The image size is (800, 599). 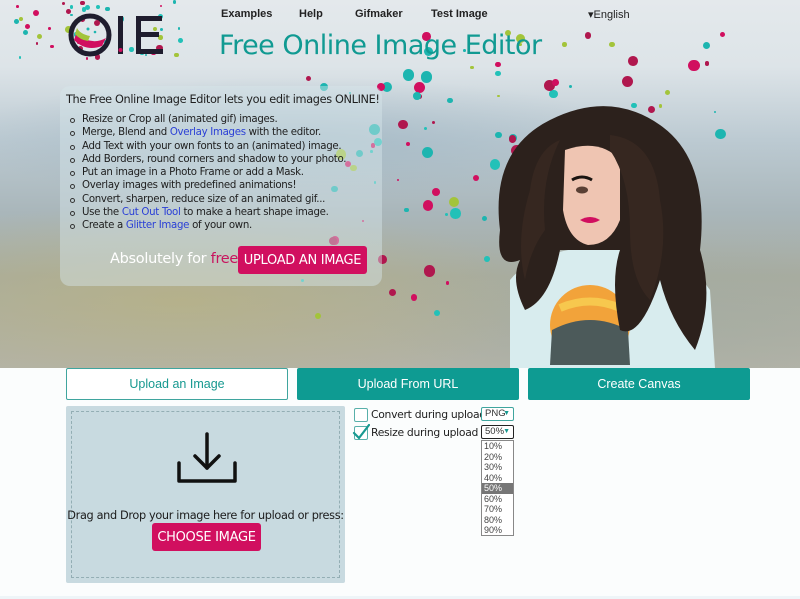 What do you see at coordinates (160, 259) in the screenshot?
I see `free-prefix: Absolutely for` at bounding box center [160, 259].